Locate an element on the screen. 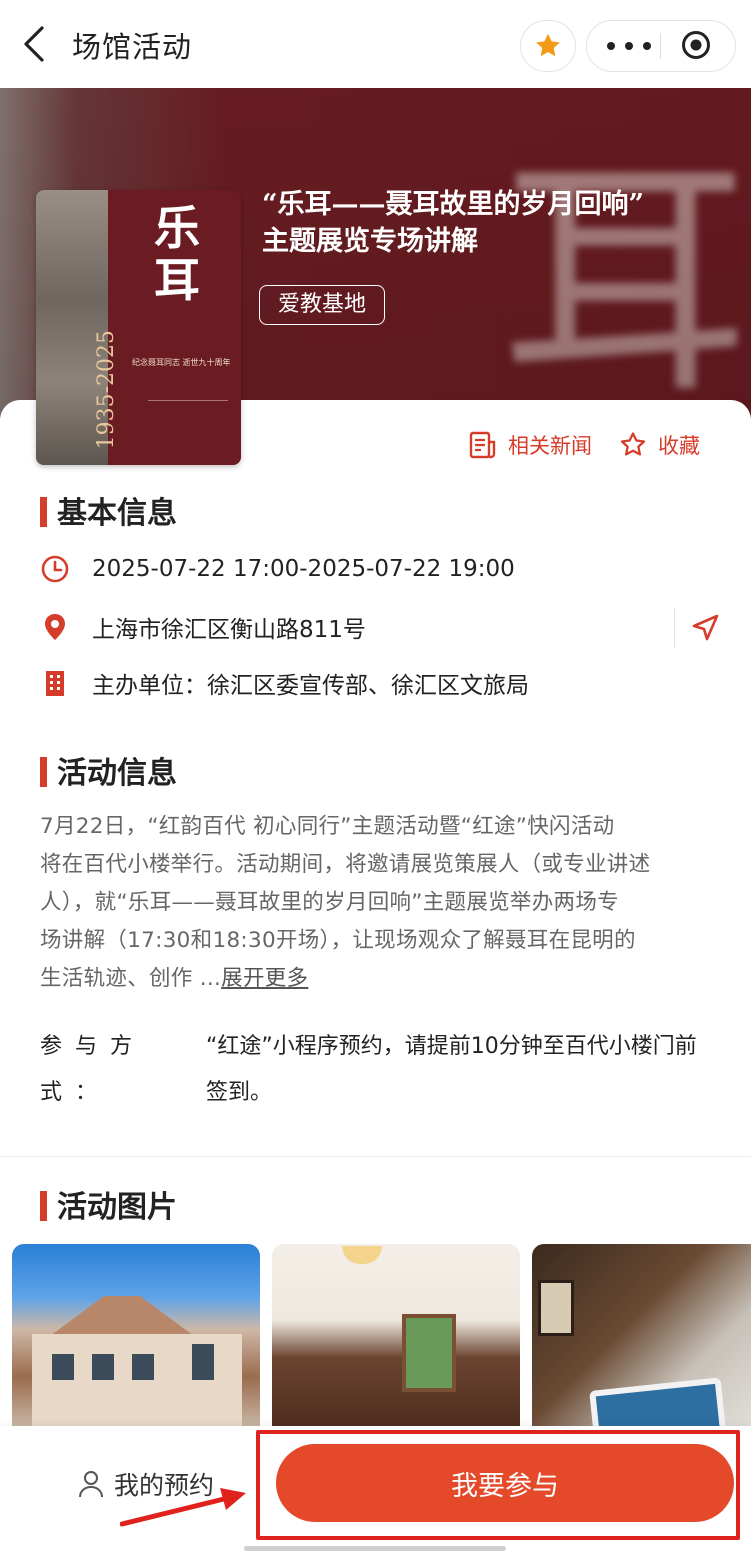 Image resolution: width=751 pixels, height=1551 pixels. expand-more-link: 展开更多 is located at coordinates (264, 978).